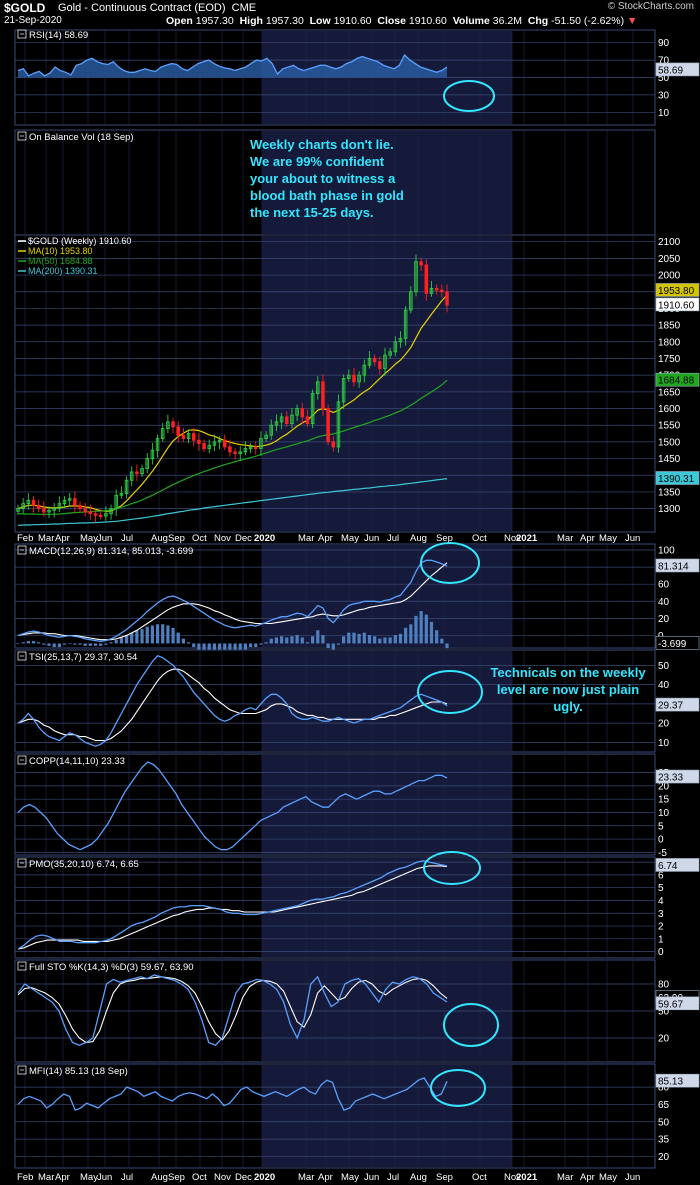 The height and width of the screenshot is (1185, 700). I want to click on price-tick-label: 2100, so click(669, 242).